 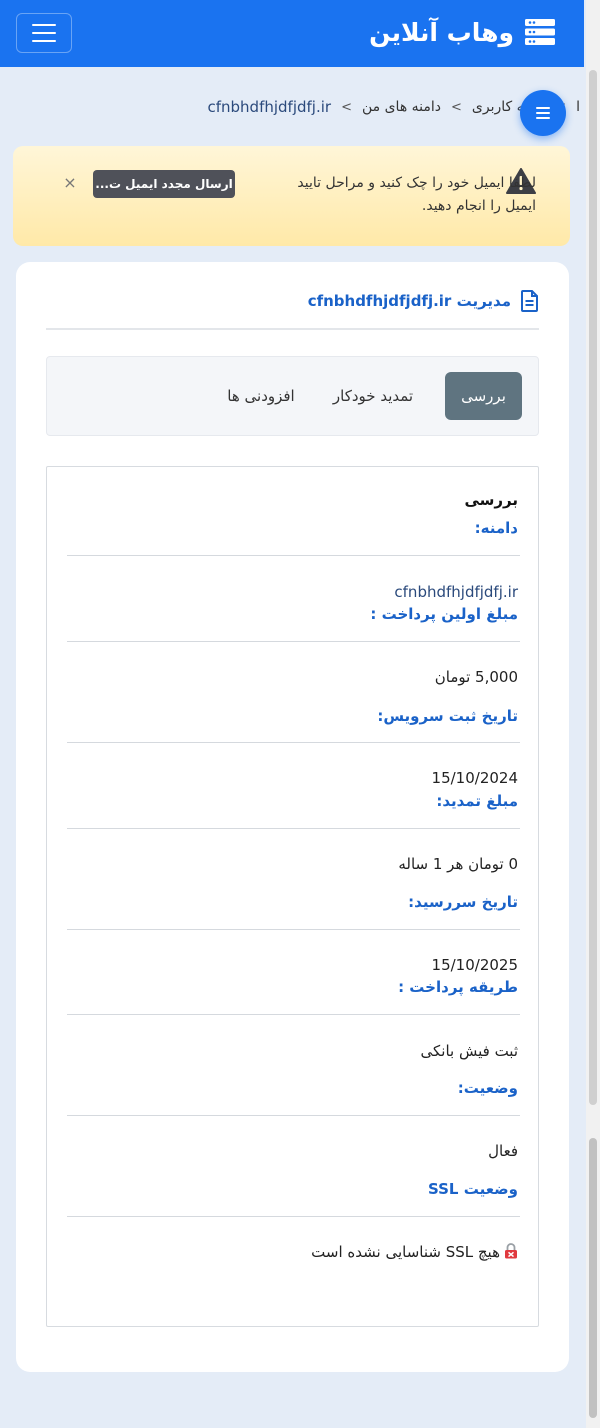 I want to click on server-icon, so click(x=540, y=32).